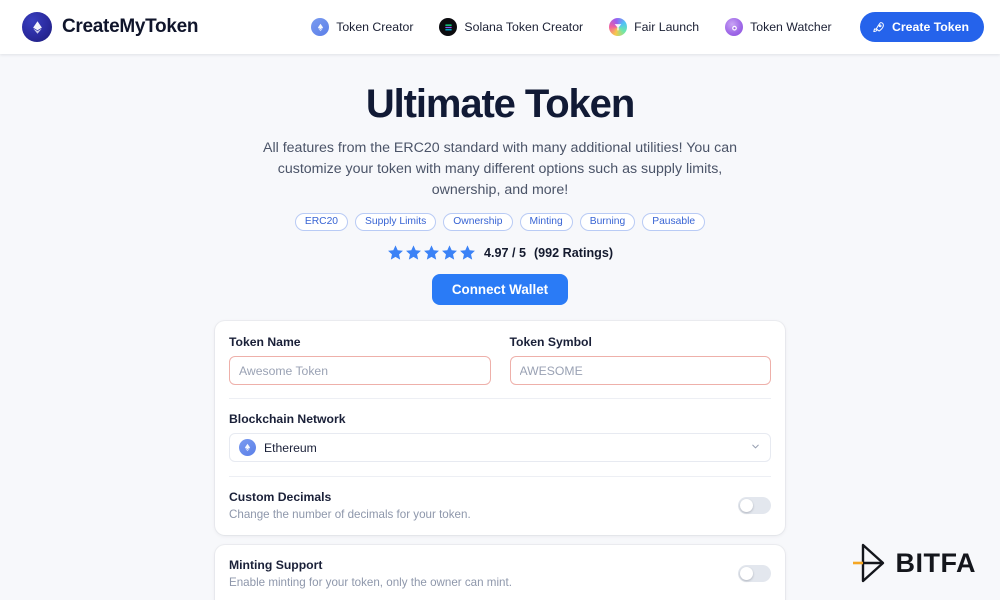  I want to click on minting-support-toggle, so click(754, 573).